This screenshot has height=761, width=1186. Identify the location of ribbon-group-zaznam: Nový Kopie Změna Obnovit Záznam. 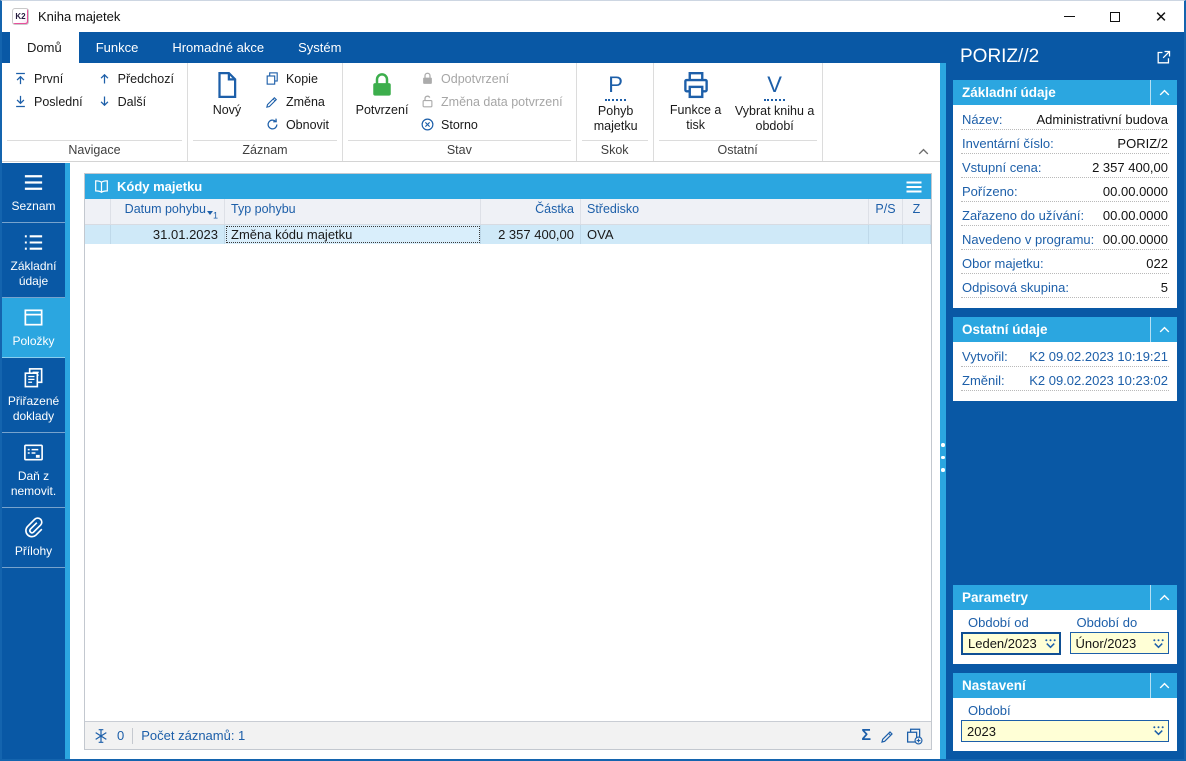
(266, 112).